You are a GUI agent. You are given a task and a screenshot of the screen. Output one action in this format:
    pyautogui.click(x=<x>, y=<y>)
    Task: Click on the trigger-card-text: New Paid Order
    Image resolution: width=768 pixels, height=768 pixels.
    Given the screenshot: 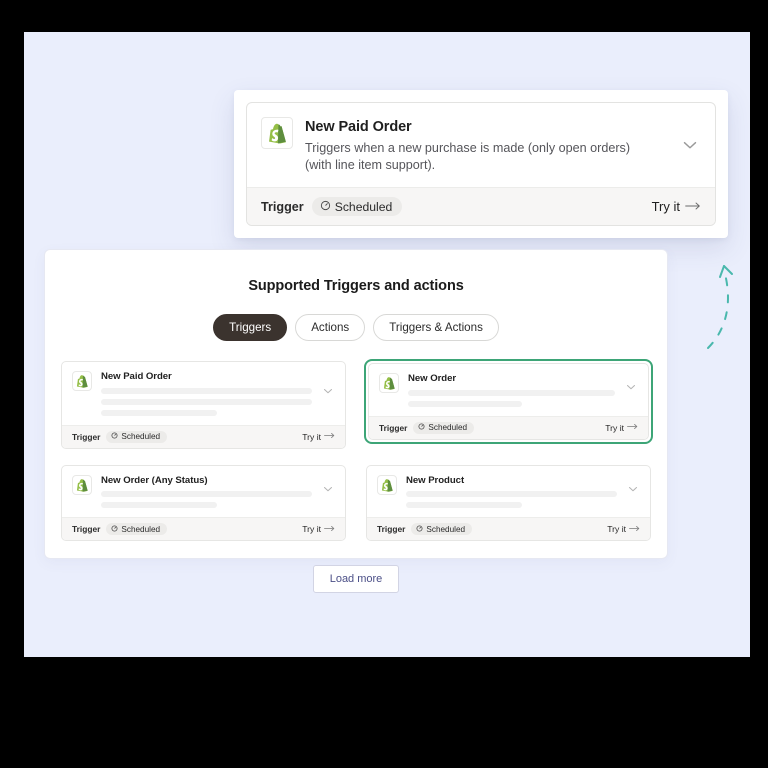 What is the action you would take?
    pyautogui.click(x=206, y=393)
    